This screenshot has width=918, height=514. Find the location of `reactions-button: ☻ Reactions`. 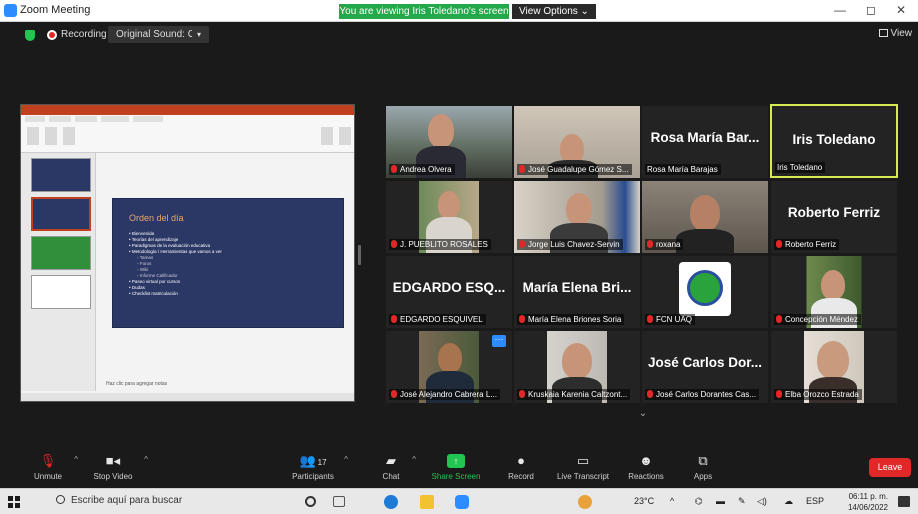

reactions-button: ☻ Reactions is located at coordinates (646, 468).